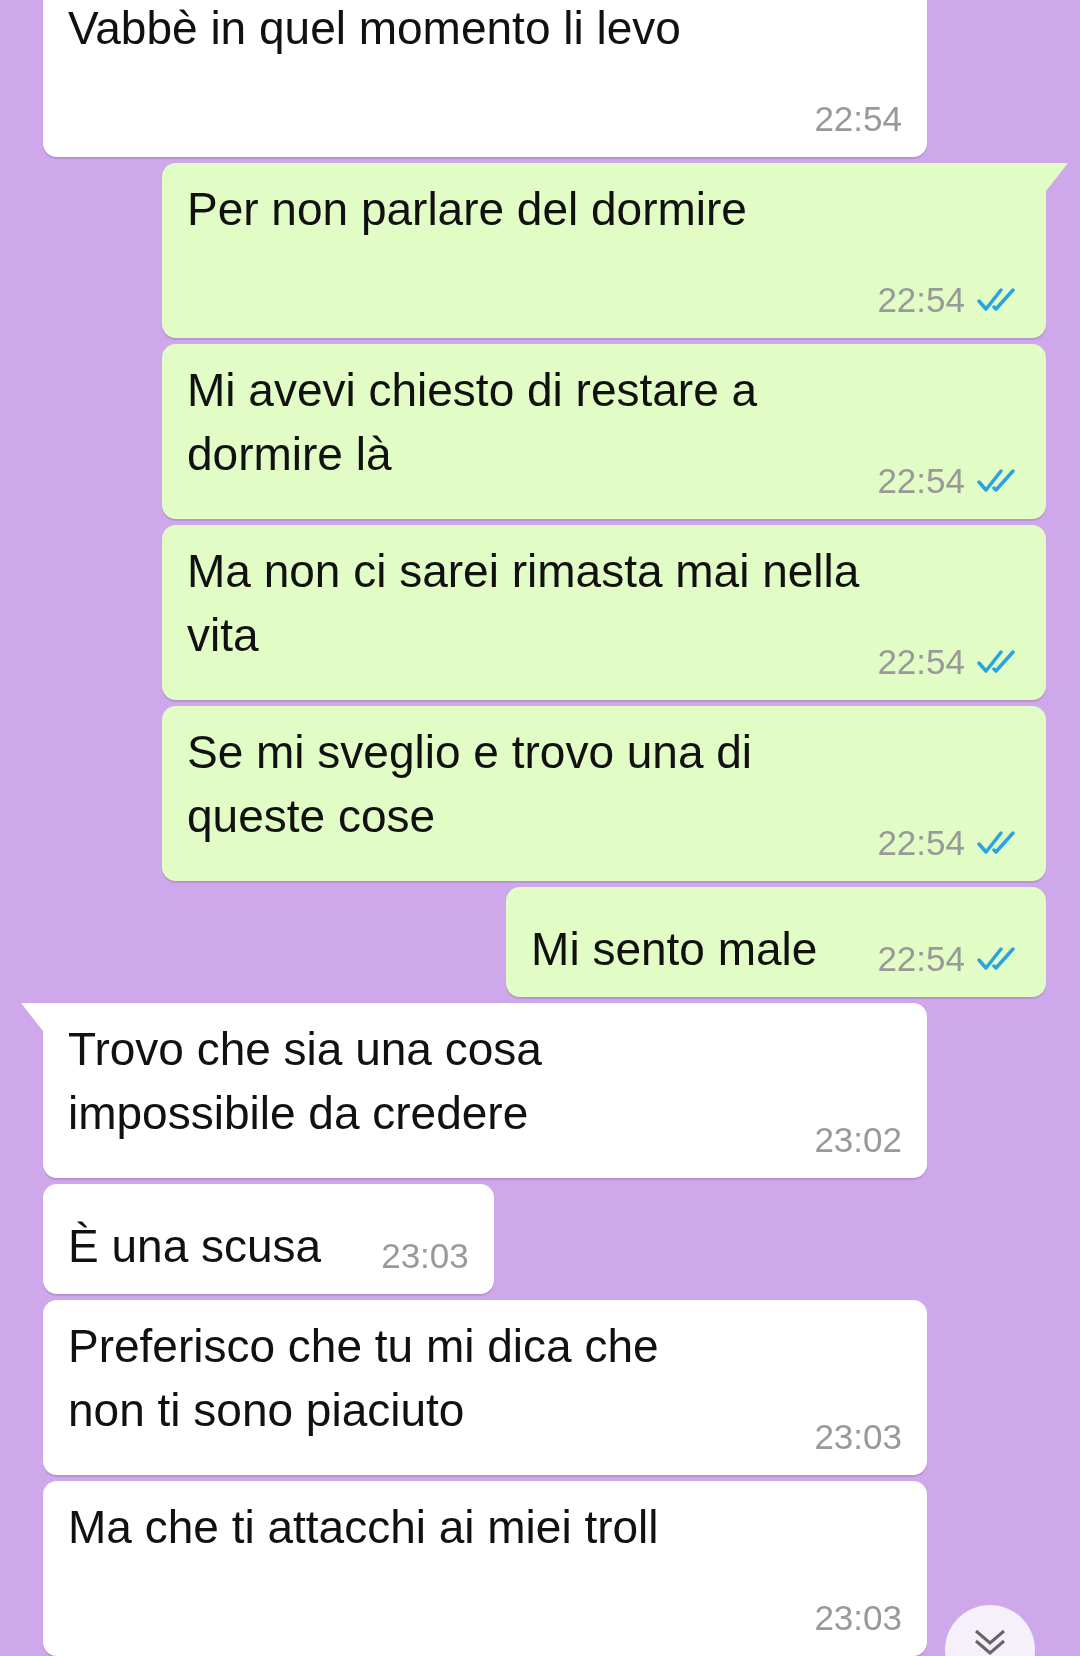 The image size is (1080, 1656). What do you see at coordinates (674, 949) in the screenshot?
I see `message-text: Mi sento male` at bounding box center [674, 949].